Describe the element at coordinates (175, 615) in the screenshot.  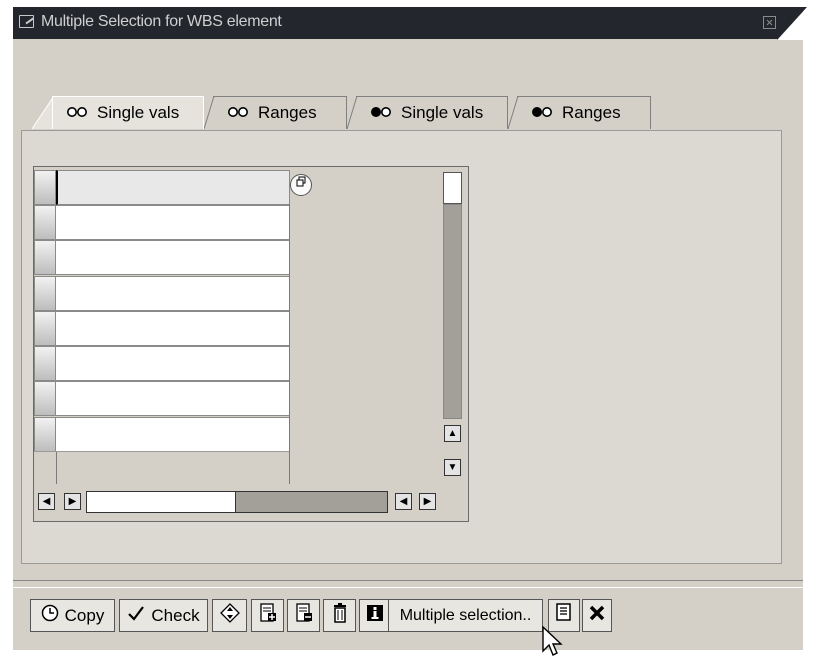
I see `check-label: Check` at that location.